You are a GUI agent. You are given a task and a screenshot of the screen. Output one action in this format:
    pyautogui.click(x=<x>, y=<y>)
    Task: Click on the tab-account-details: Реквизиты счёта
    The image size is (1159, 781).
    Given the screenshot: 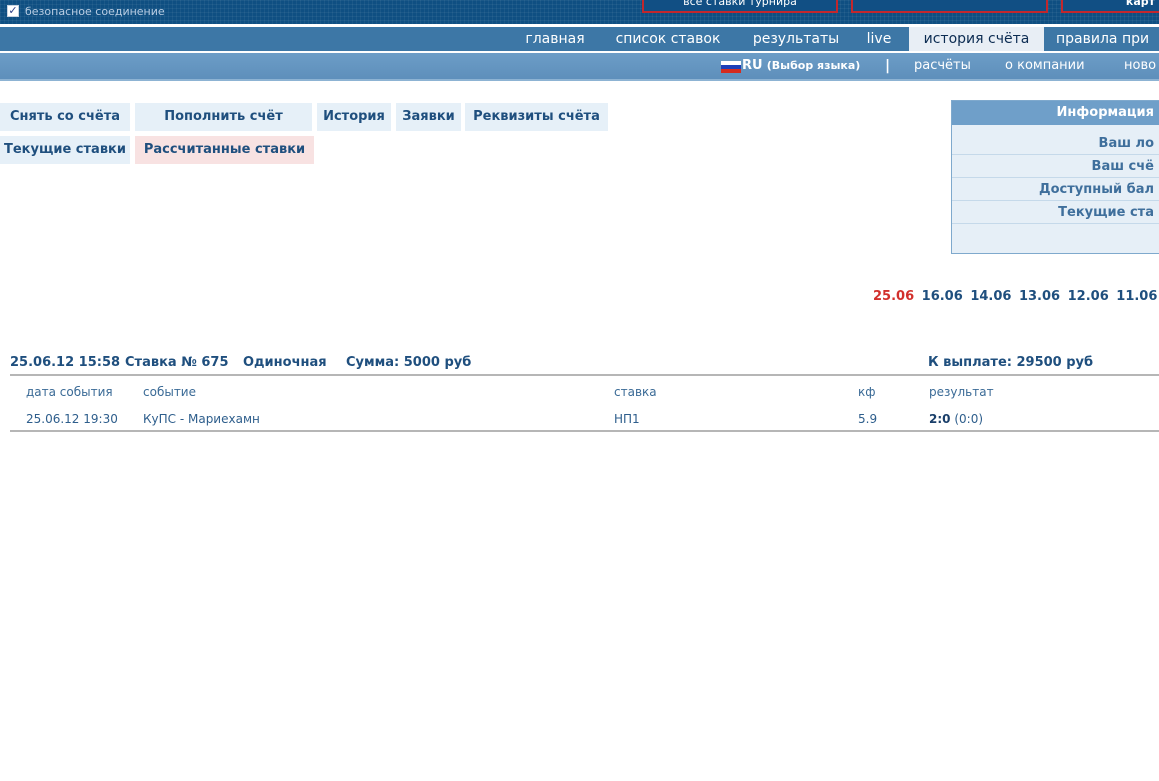 What is the action you would take?
    pyautogui.click(x=536, y=117)
    